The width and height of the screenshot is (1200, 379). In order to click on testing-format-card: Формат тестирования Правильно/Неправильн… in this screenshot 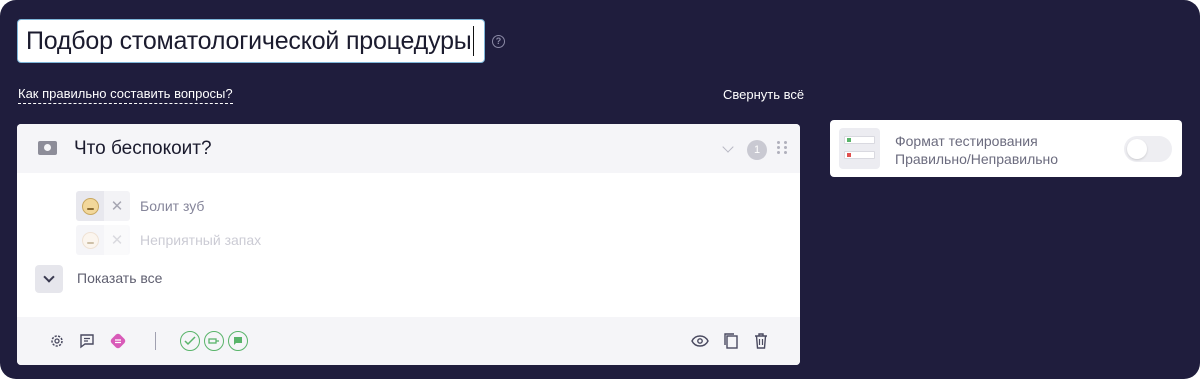, I will do `click(1006, 148)`.